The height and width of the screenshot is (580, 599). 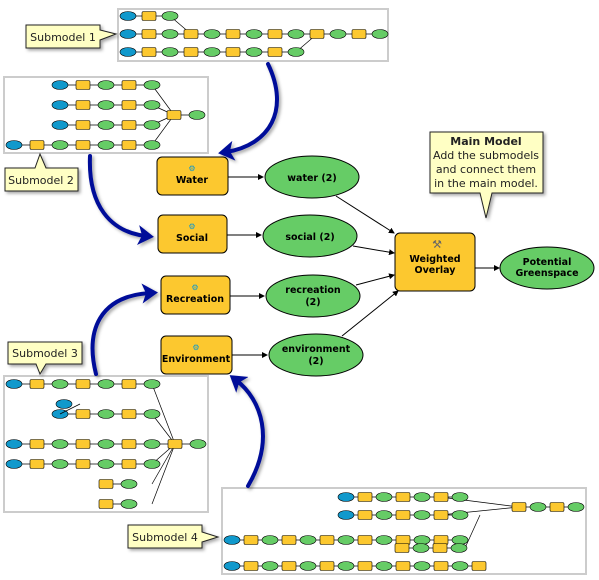 What do you see at coordinates (195, 299) in the screenshot?
I see `tool-label: Recreation` at bounding box center [195, 299].